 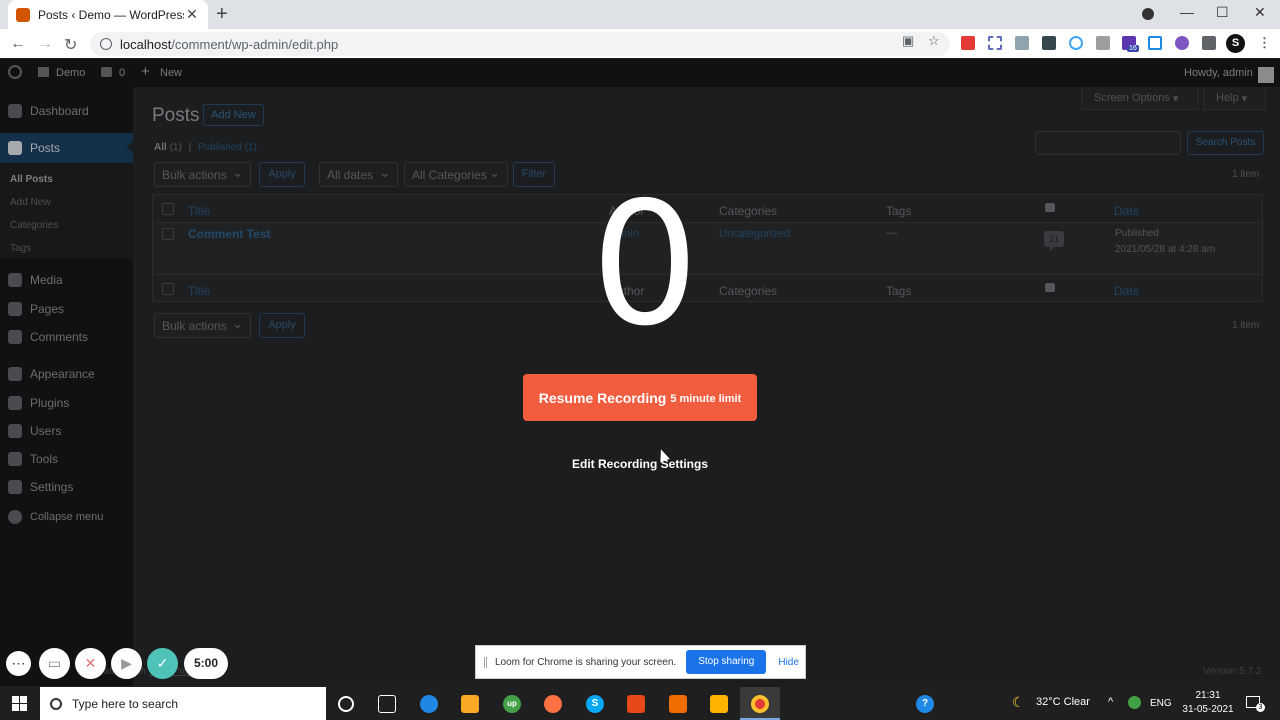 What do you see at coordinates (70, 45) in the screenshot?
I see `reload-button: ↻` at bounding box center [70, 45].